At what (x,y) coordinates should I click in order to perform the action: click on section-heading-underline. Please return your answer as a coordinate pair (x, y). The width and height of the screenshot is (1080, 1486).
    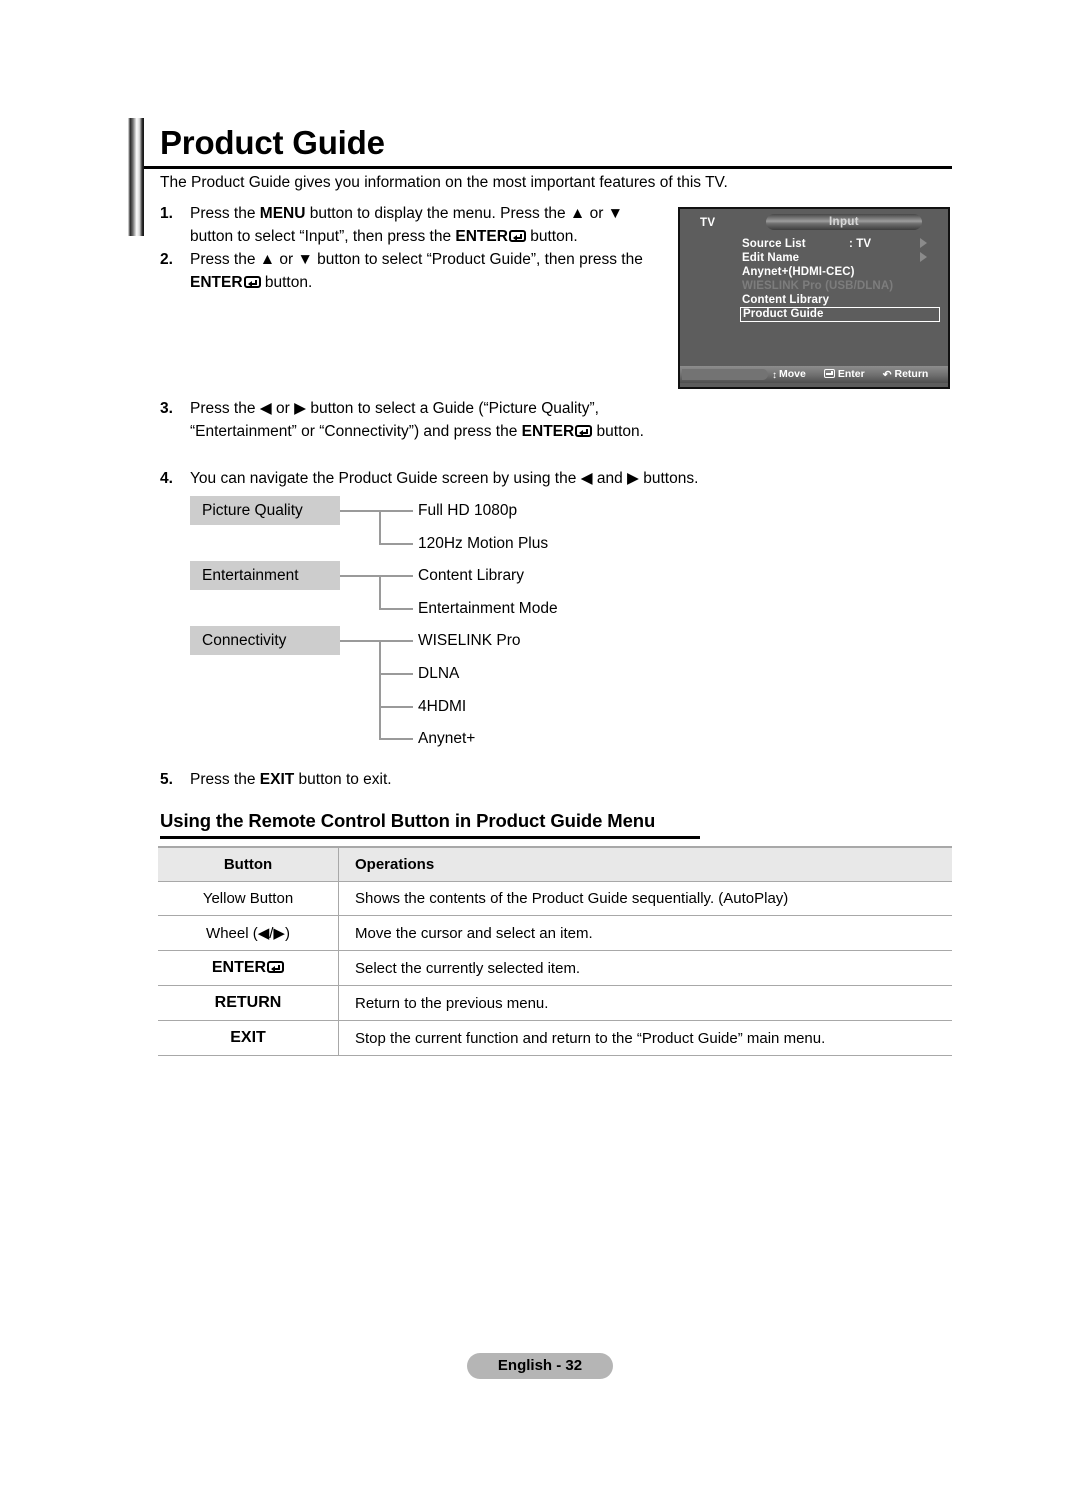
    Looking at the image, I should click on (430, 837).